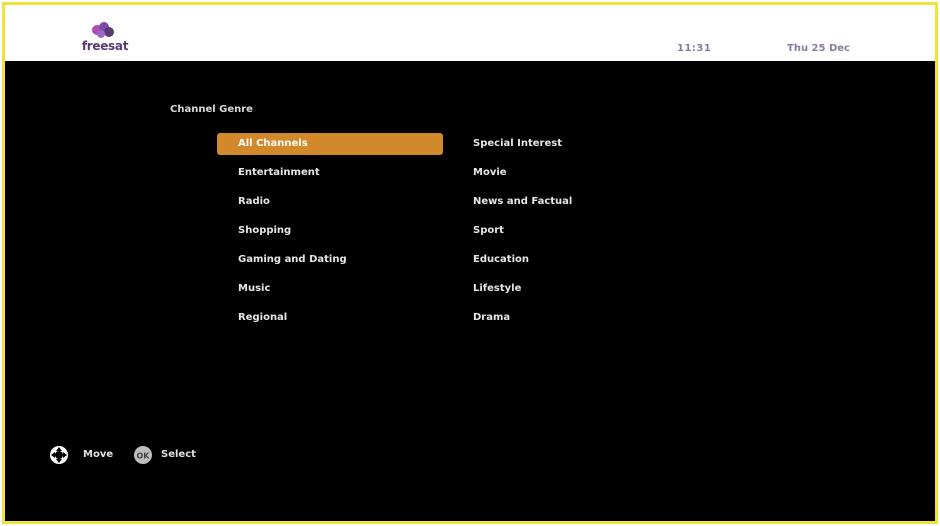  What do you see at coordinates (330, 202) in the screenshot?
I see `genre-item-radio: Radio` at bounding box center [330, 202].